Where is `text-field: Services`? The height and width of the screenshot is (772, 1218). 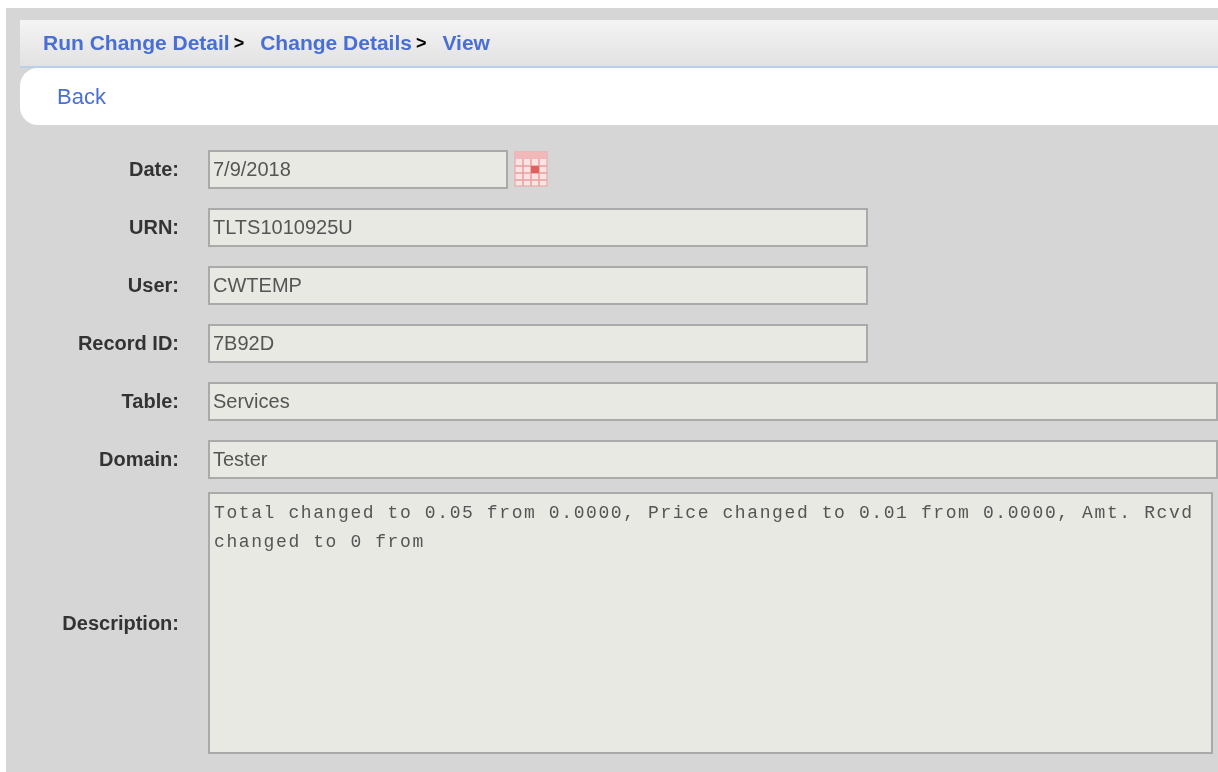 text-field: Services is located at coordinates (713, 401).